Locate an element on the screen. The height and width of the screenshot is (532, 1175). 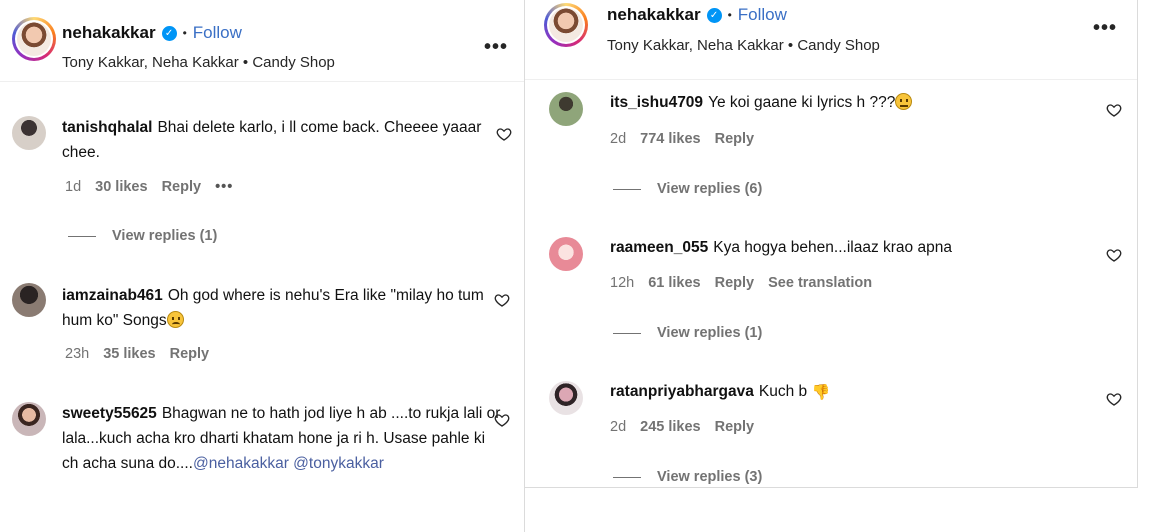
neutral-emoji-icon is located at coordinates (904, 101).